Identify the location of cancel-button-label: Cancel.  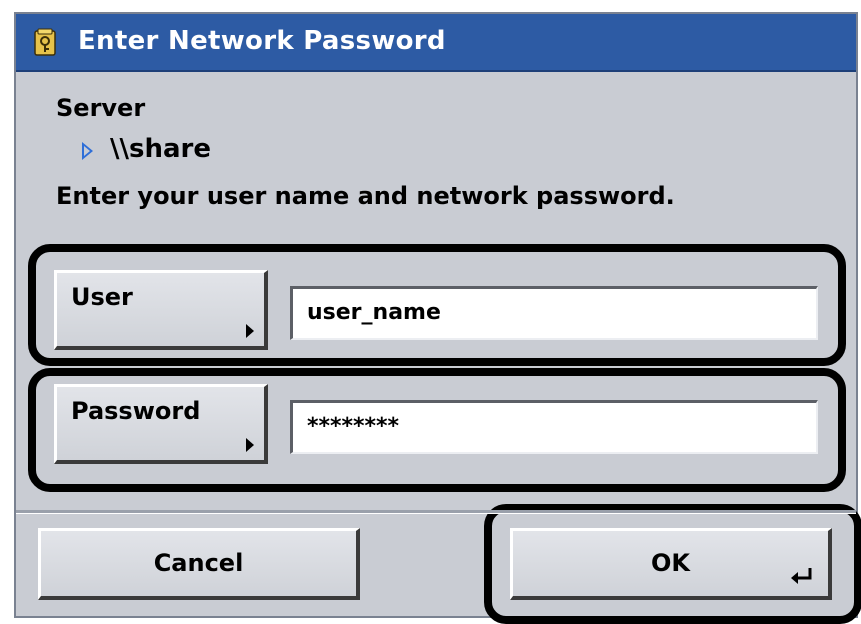
(198, 563).